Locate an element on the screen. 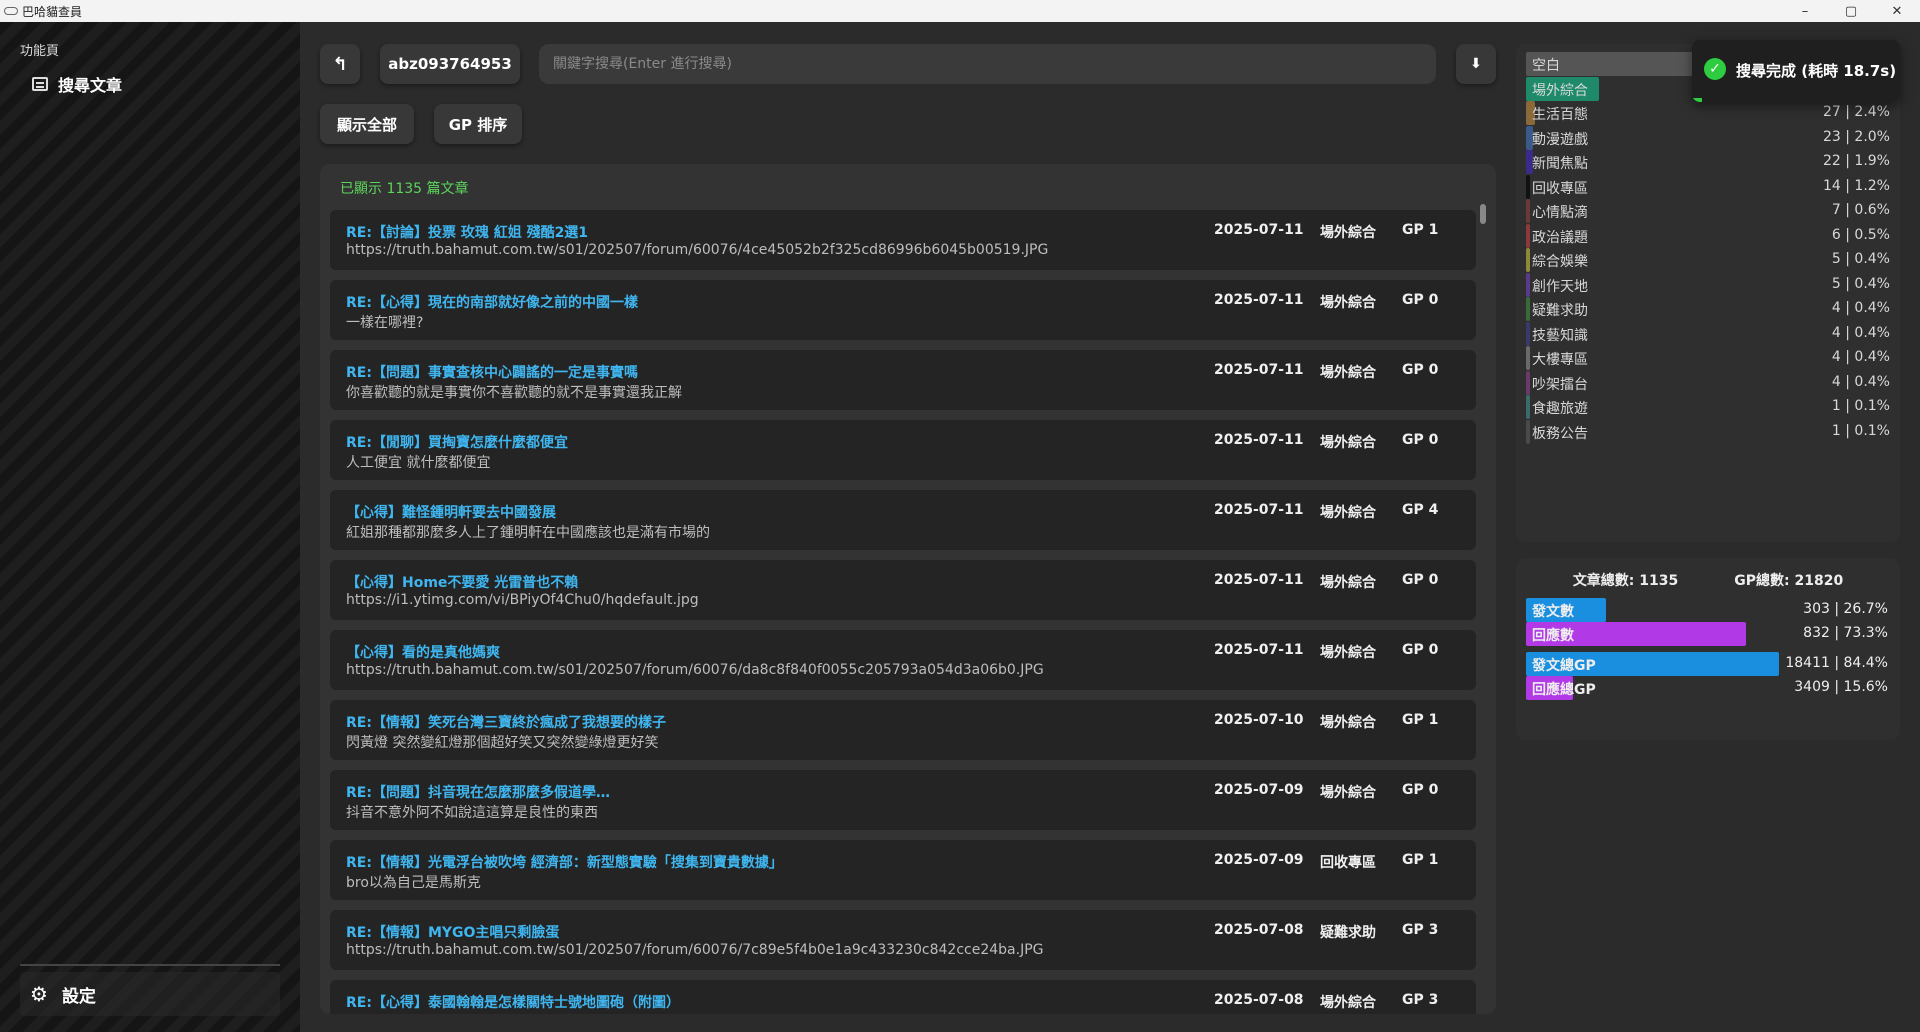 The width and height of the screenshot is (1920, 1032). board-stat-label: 綜合娛樂 is located at coordinates (1560, 262).